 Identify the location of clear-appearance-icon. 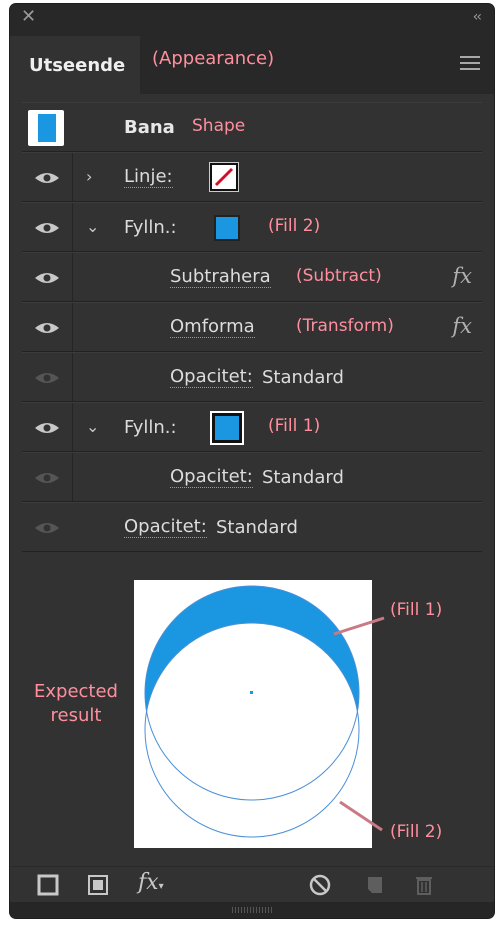
(320, 885).